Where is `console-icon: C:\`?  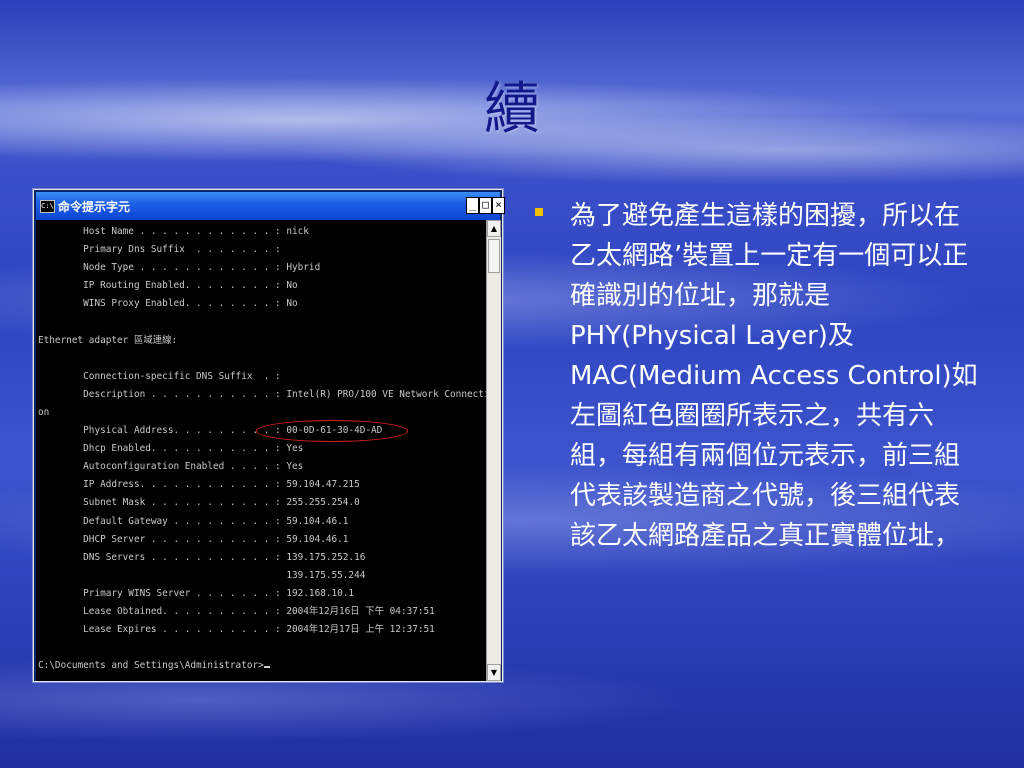
console-icon: C:\ is located at coordinates (47, 206).